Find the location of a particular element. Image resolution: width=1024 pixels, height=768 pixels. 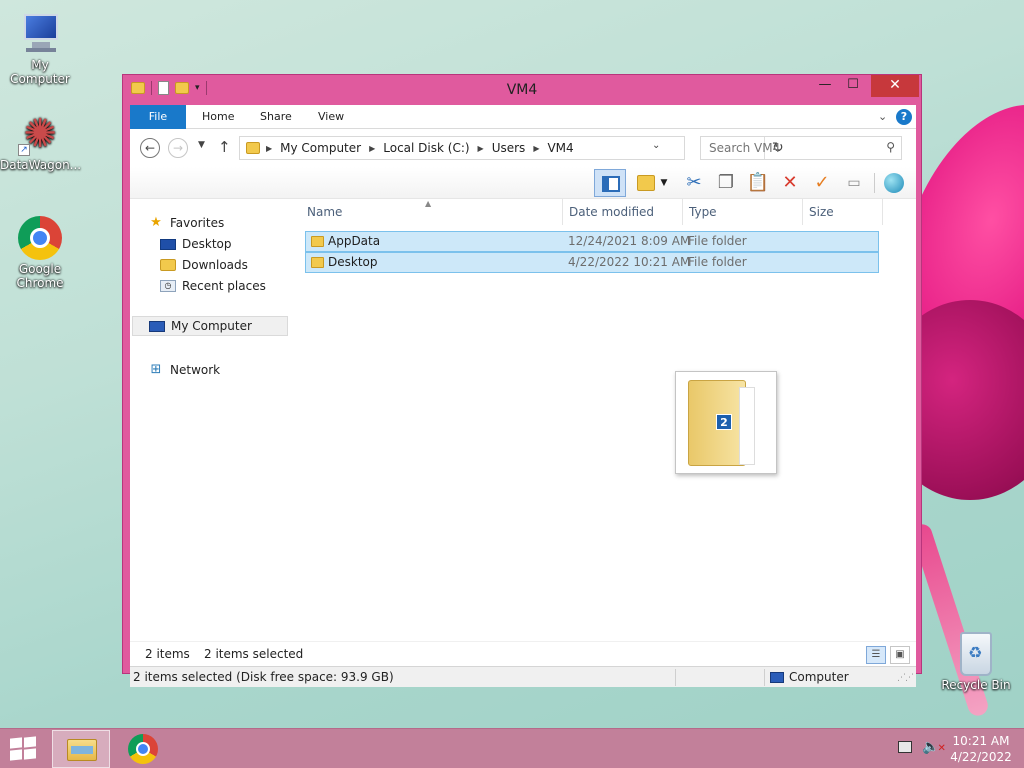

table-row: AppData 12/24/2021 8:09 AM File folder is located at coordinates (592, 241).